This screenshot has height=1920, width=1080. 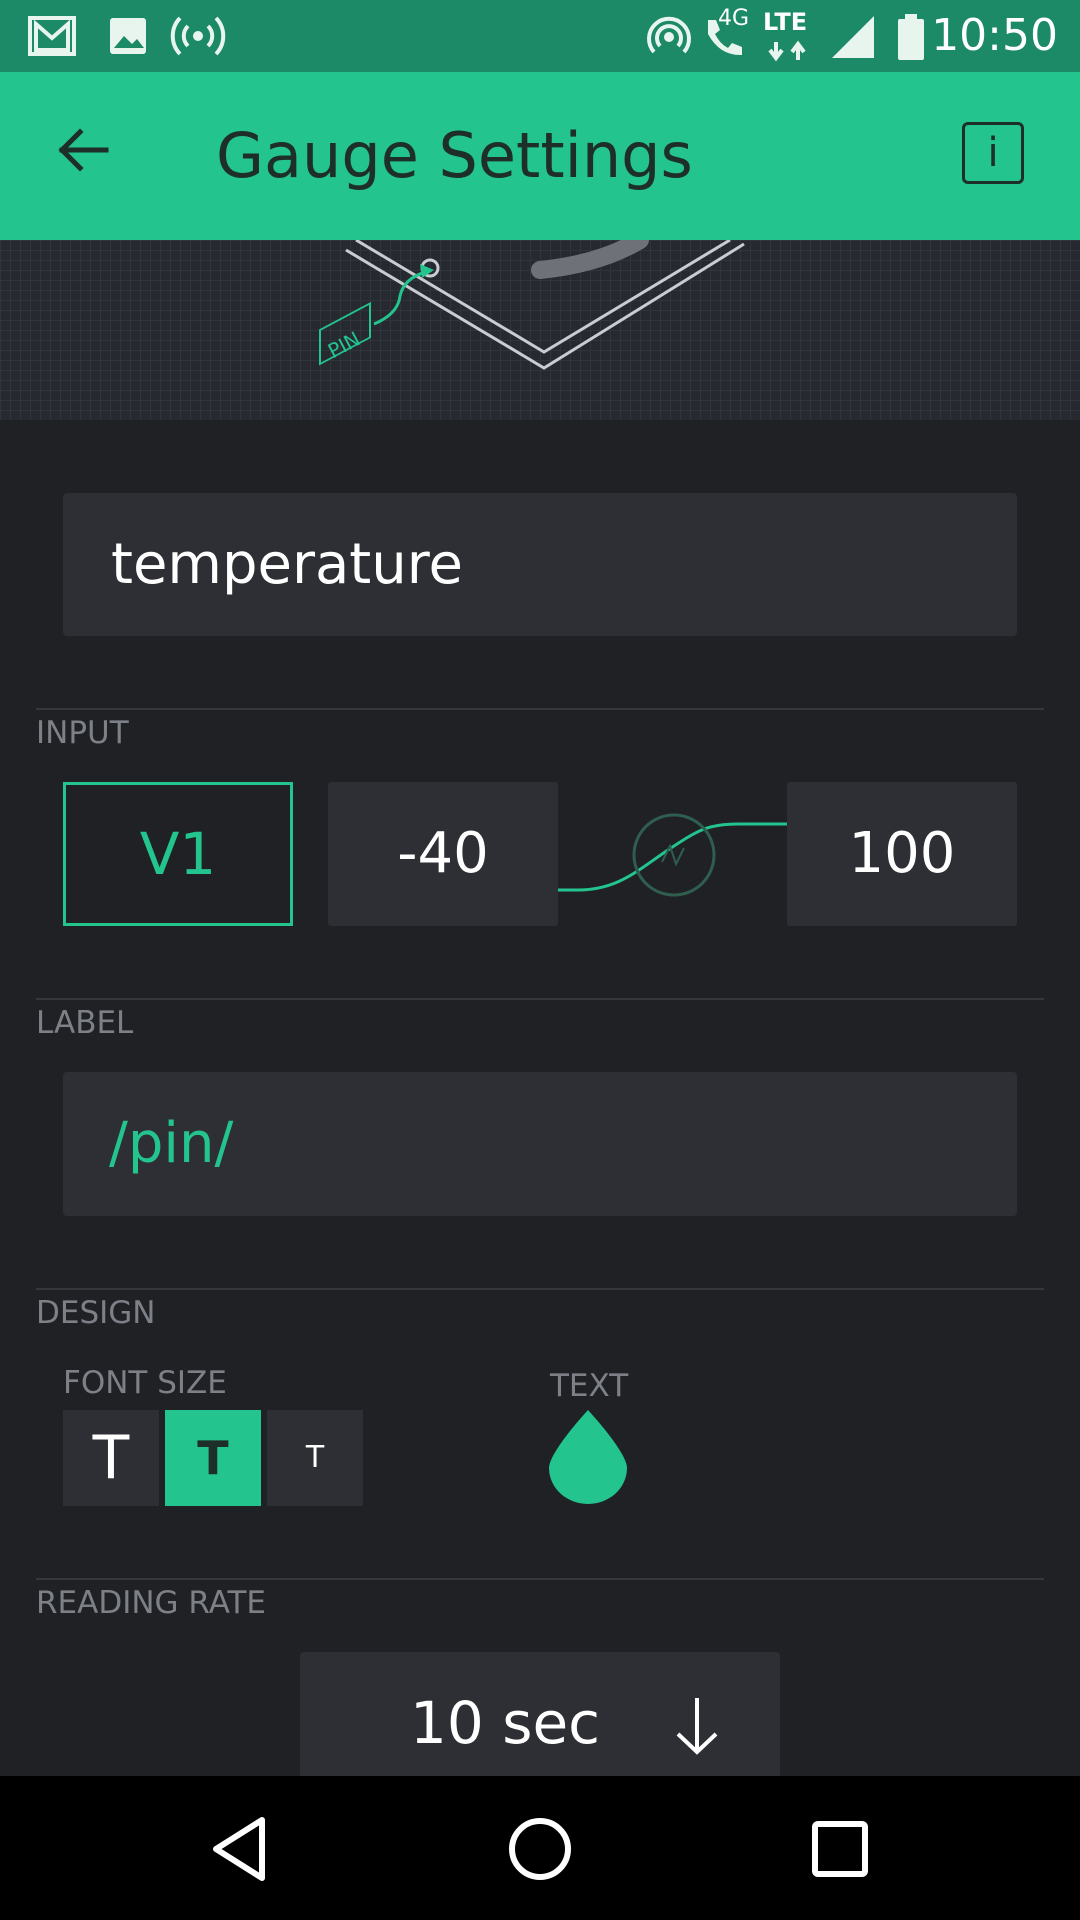 What do you see at coordinates (673, 855) in the screenshot?
I see `mapping-curve-icon` at bounding box center [673, 855].